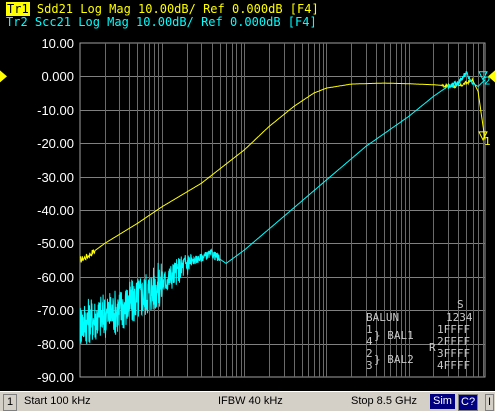 Image resolution: width=495 pixels, height=411 pixels. Describe the element at coordinates (174, 9) in the screenshot. I see `trace1-settings: Sdd21 Log Mag 10.00dB/ Ref 0.000dB [F4]` at that location.